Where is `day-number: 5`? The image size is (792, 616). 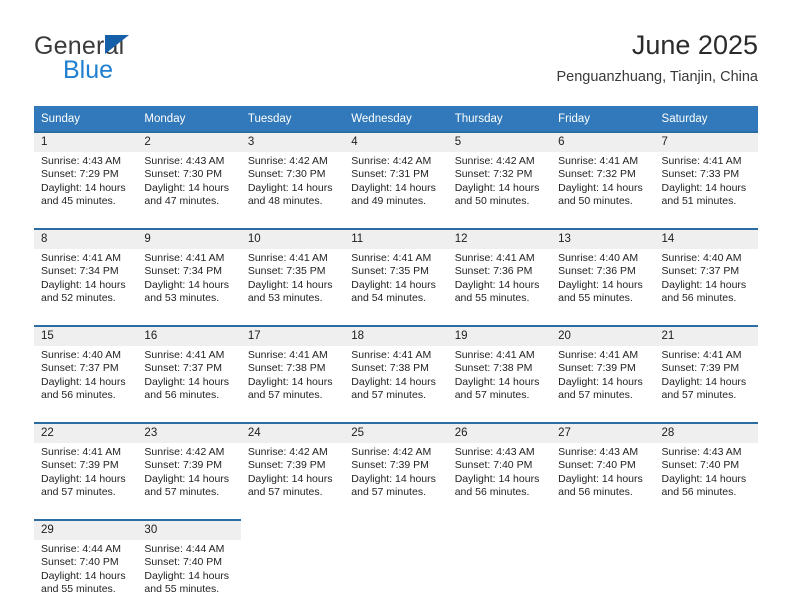
day-number: 5 is located at coordinates (499, 141).